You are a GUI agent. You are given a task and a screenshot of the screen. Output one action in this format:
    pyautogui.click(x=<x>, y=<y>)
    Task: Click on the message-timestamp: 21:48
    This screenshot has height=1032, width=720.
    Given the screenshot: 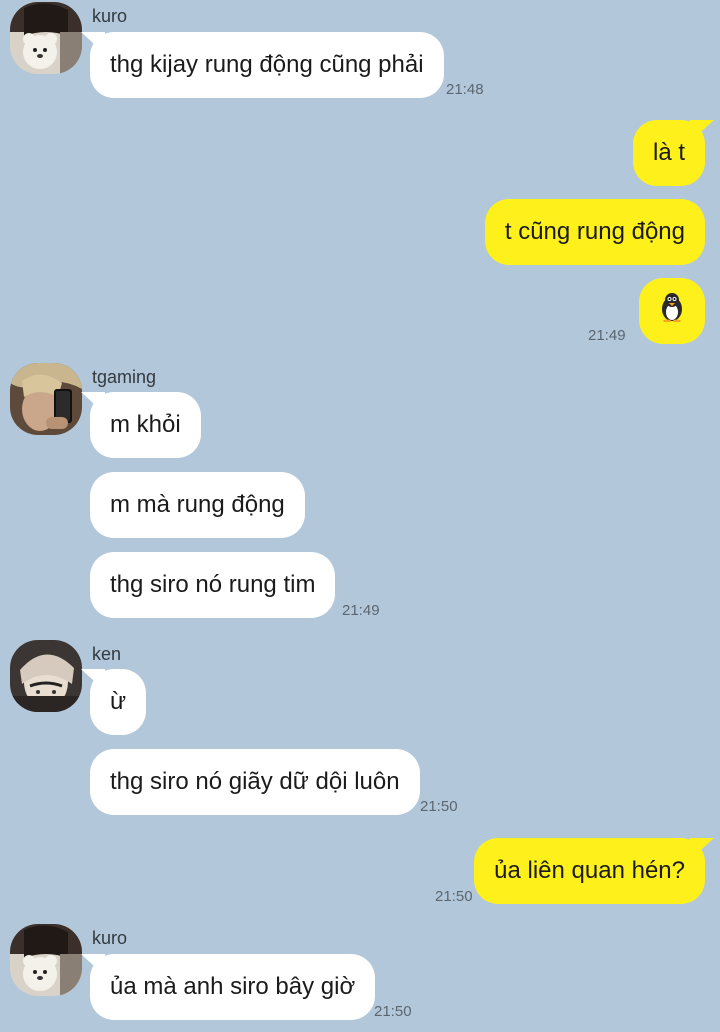 What is the action you would take?
    pyautogui.click(x=465, y=89)
    